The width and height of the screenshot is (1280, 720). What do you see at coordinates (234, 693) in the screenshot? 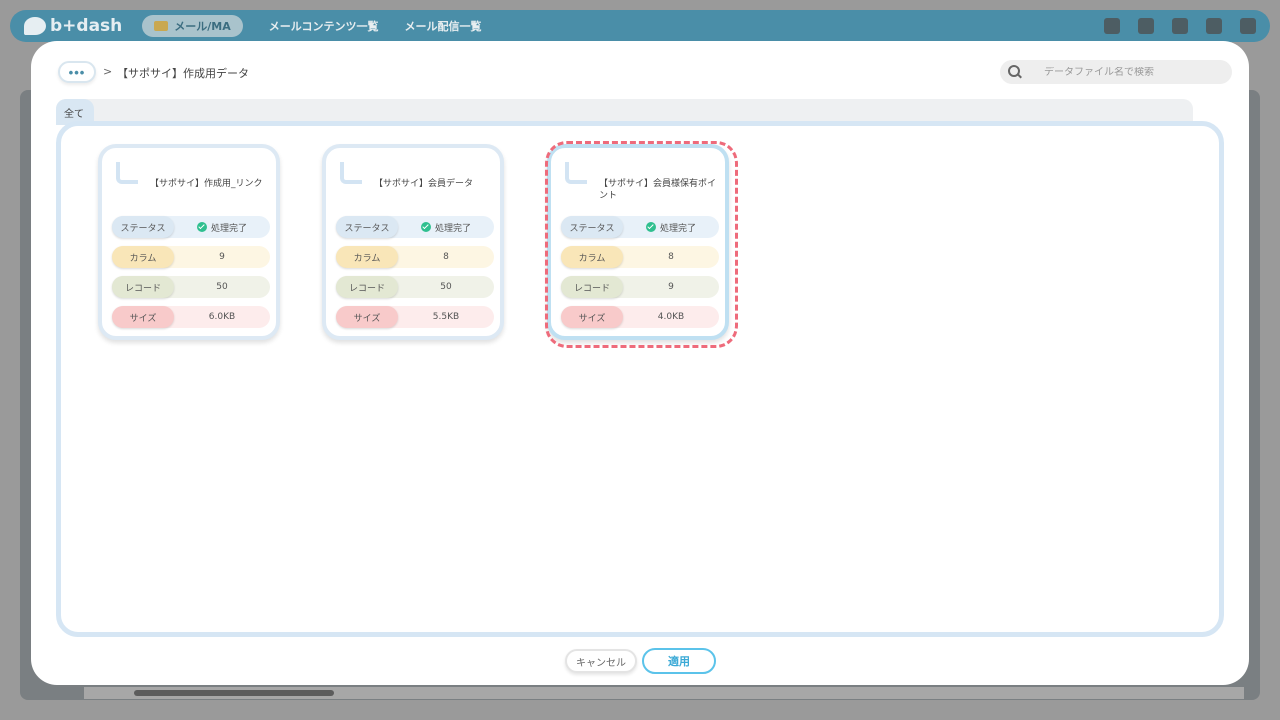
I see `scrollbar-thumb` at bounding box center [234, 693].